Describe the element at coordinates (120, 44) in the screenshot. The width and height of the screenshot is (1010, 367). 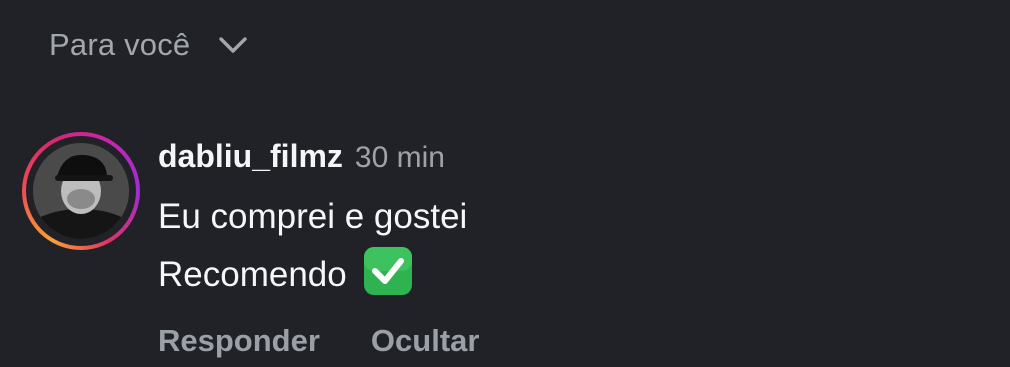
I see `sort-label: Para você` at that location.